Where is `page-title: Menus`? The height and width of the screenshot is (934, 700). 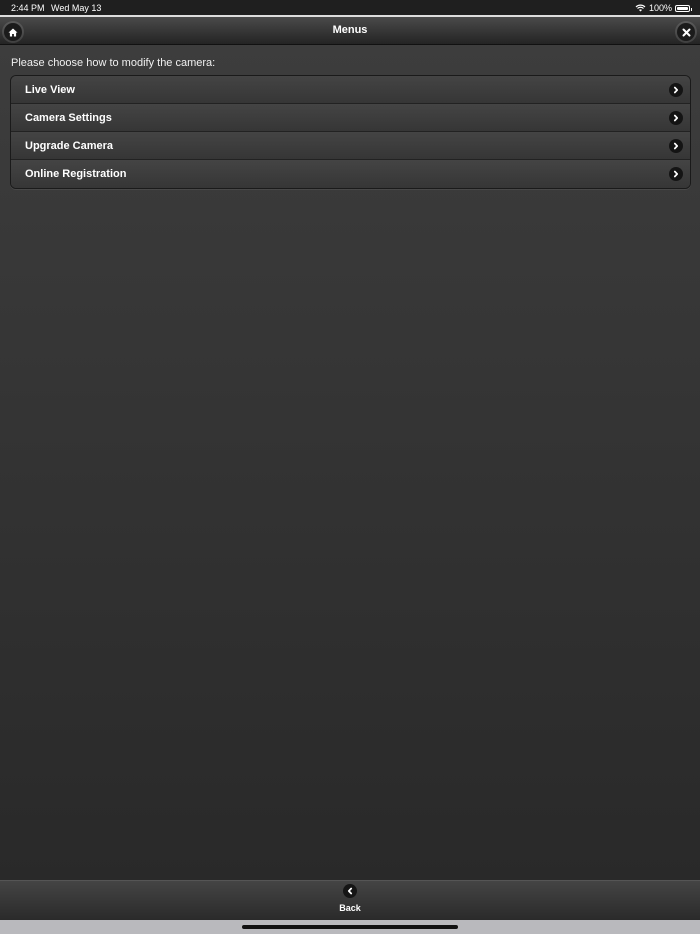
page-title: Menus is located at coordinates (350, 30).